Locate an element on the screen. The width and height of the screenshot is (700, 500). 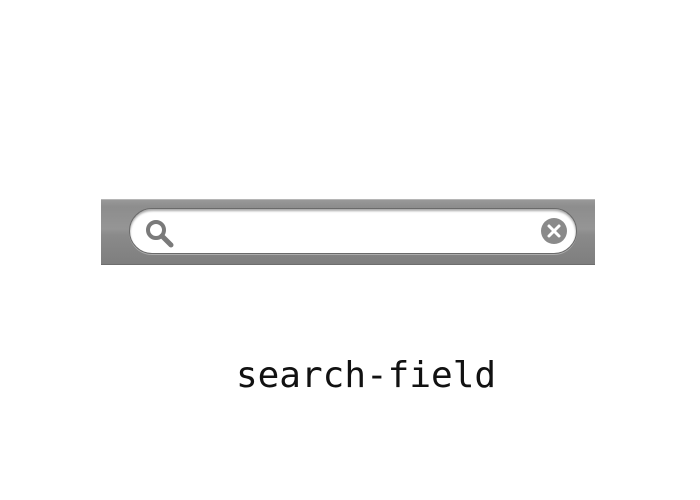
search-field is located at coordinates (353, 231).